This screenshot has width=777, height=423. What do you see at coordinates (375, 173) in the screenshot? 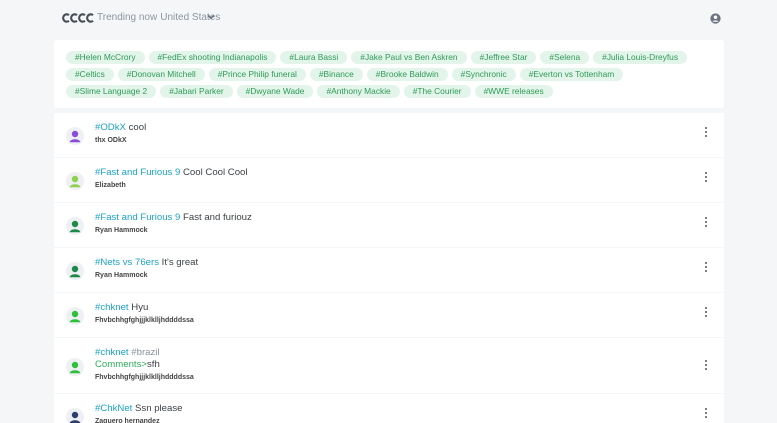
I see `post-text-line: #Fast and Furious 9 Cool Cool Cool` at bounding box center [375, 173].